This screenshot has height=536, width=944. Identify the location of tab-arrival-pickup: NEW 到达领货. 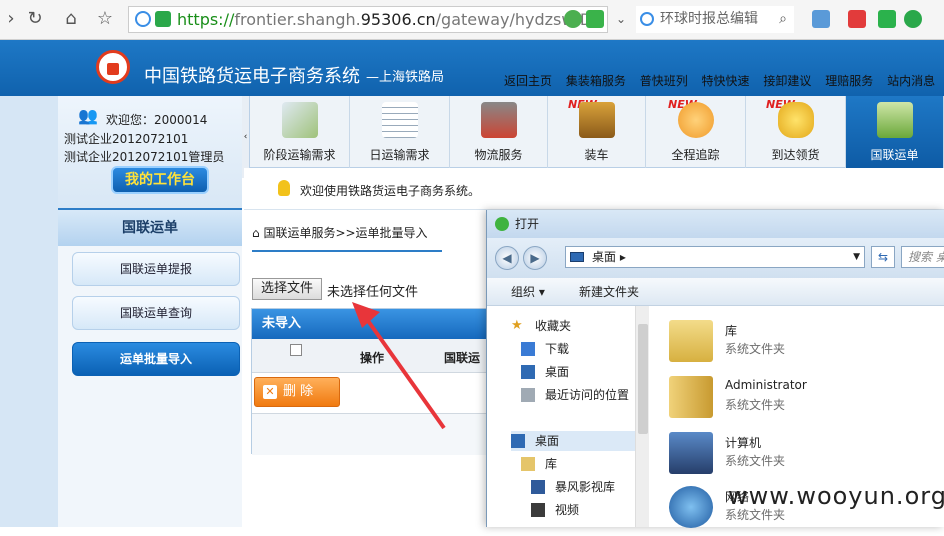
(796, 132).